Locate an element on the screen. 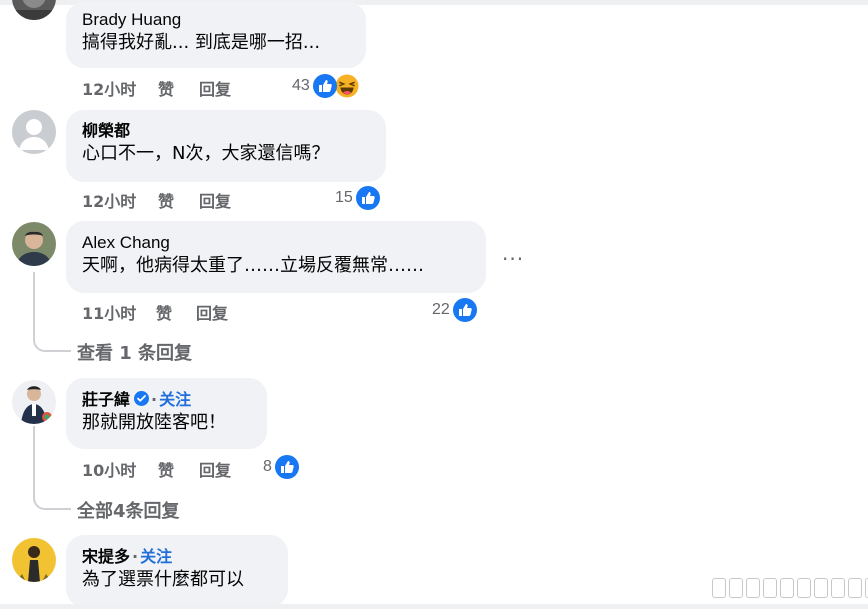 The width and height of the screenshot is (868, 609). comment-header: 莊子緯 · 关注 is located at coordinates (166, 400).